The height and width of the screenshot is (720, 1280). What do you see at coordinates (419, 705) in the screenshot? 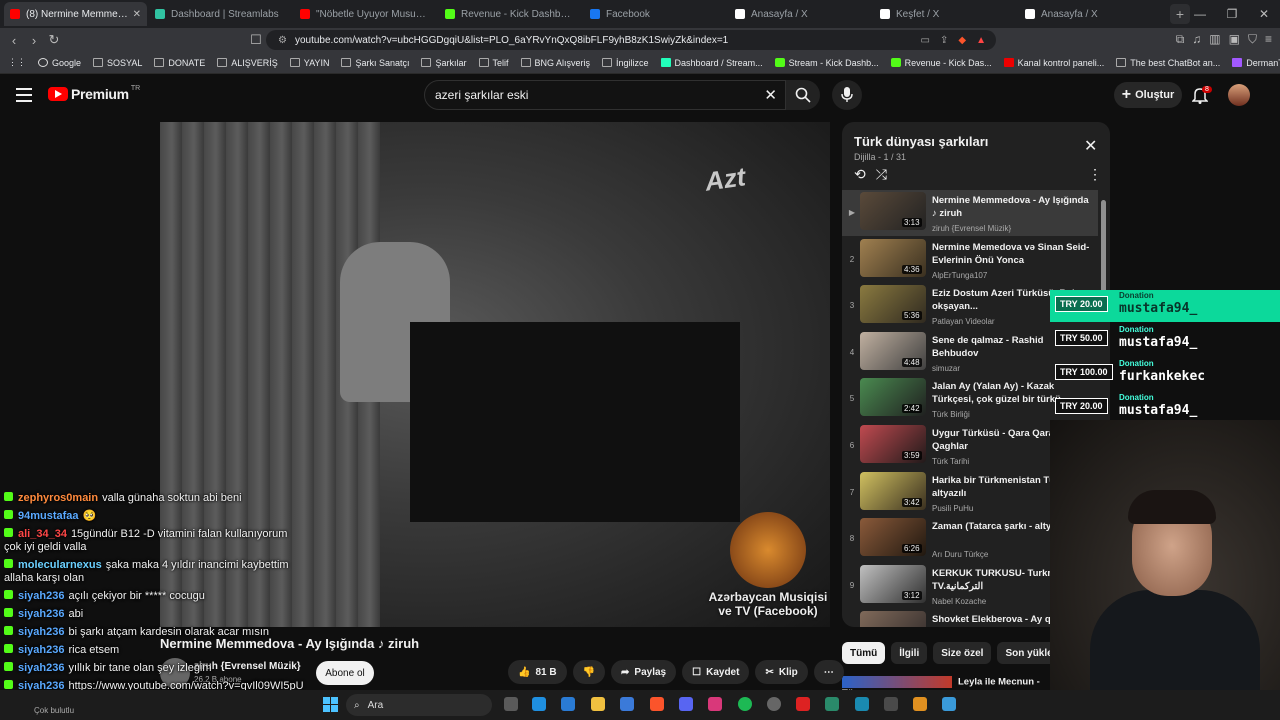
I see `taskbar-search: ⌕ Ara` at bounding box center [419, 705].